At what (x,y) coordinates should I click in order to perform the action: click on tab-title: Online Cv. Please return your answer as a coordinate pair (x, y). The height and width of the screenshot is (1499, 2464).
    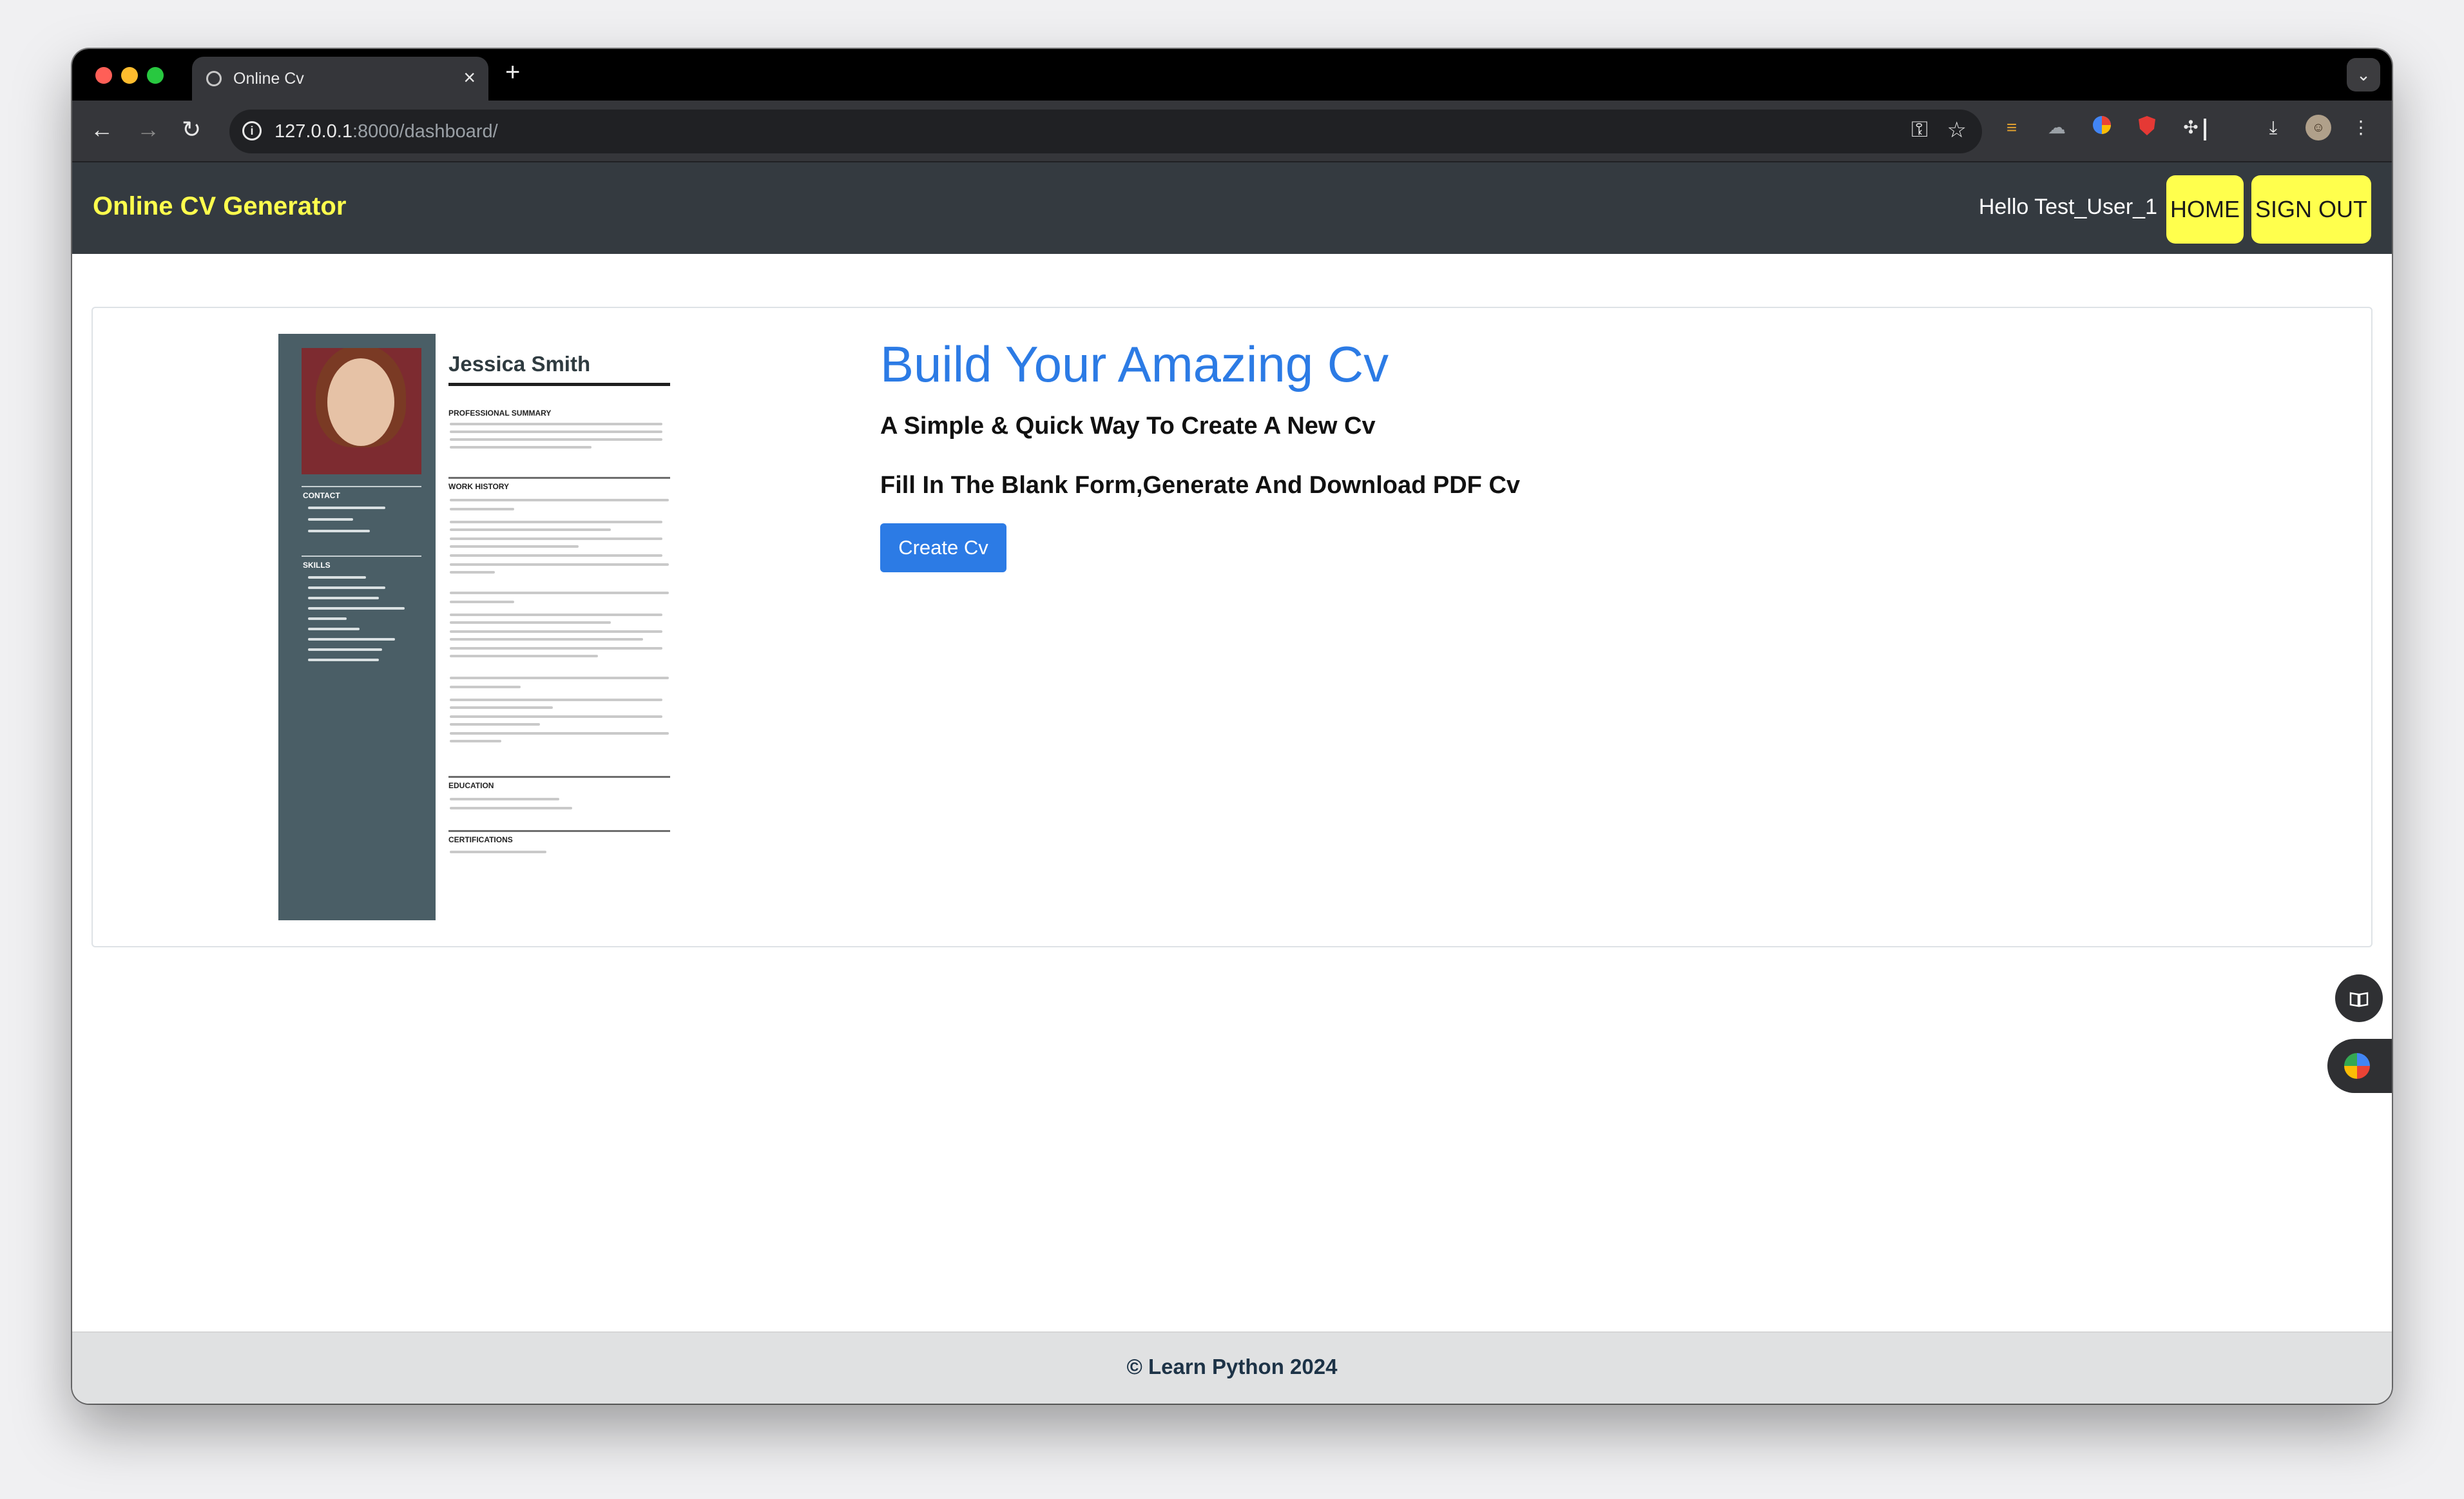
    Looking at the image, I should click on (268, 79).